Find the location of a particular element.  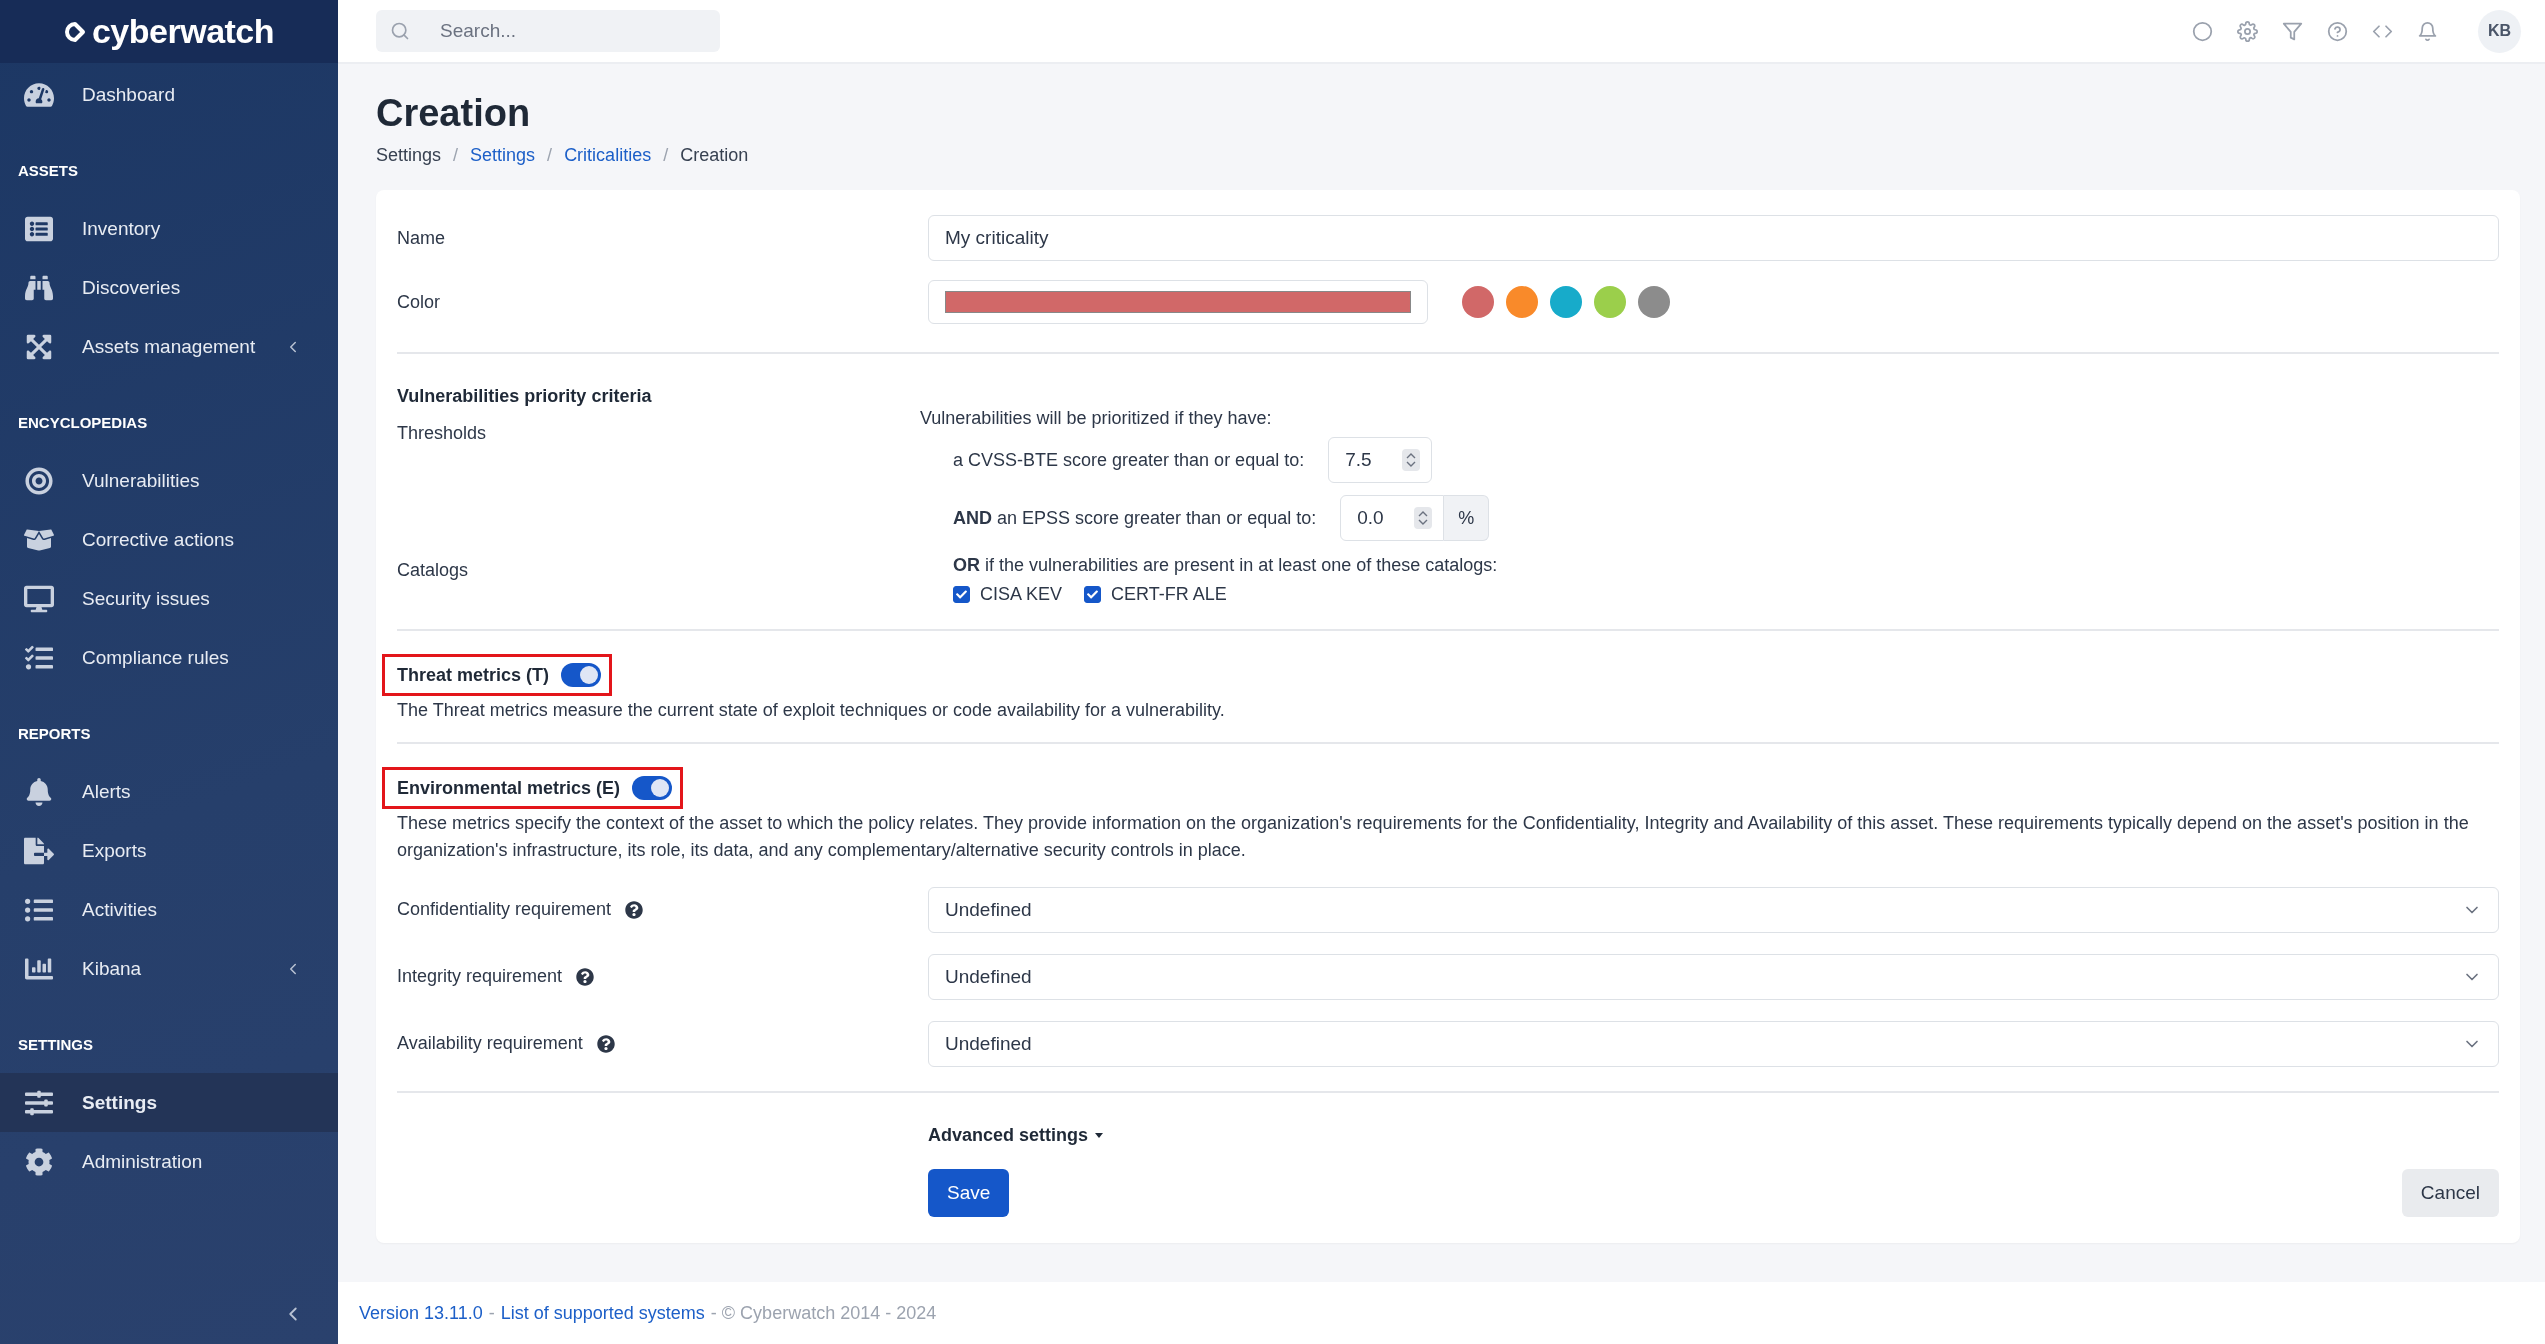

field-label: Confidentiality requirement is located at coordinates (662, 909).